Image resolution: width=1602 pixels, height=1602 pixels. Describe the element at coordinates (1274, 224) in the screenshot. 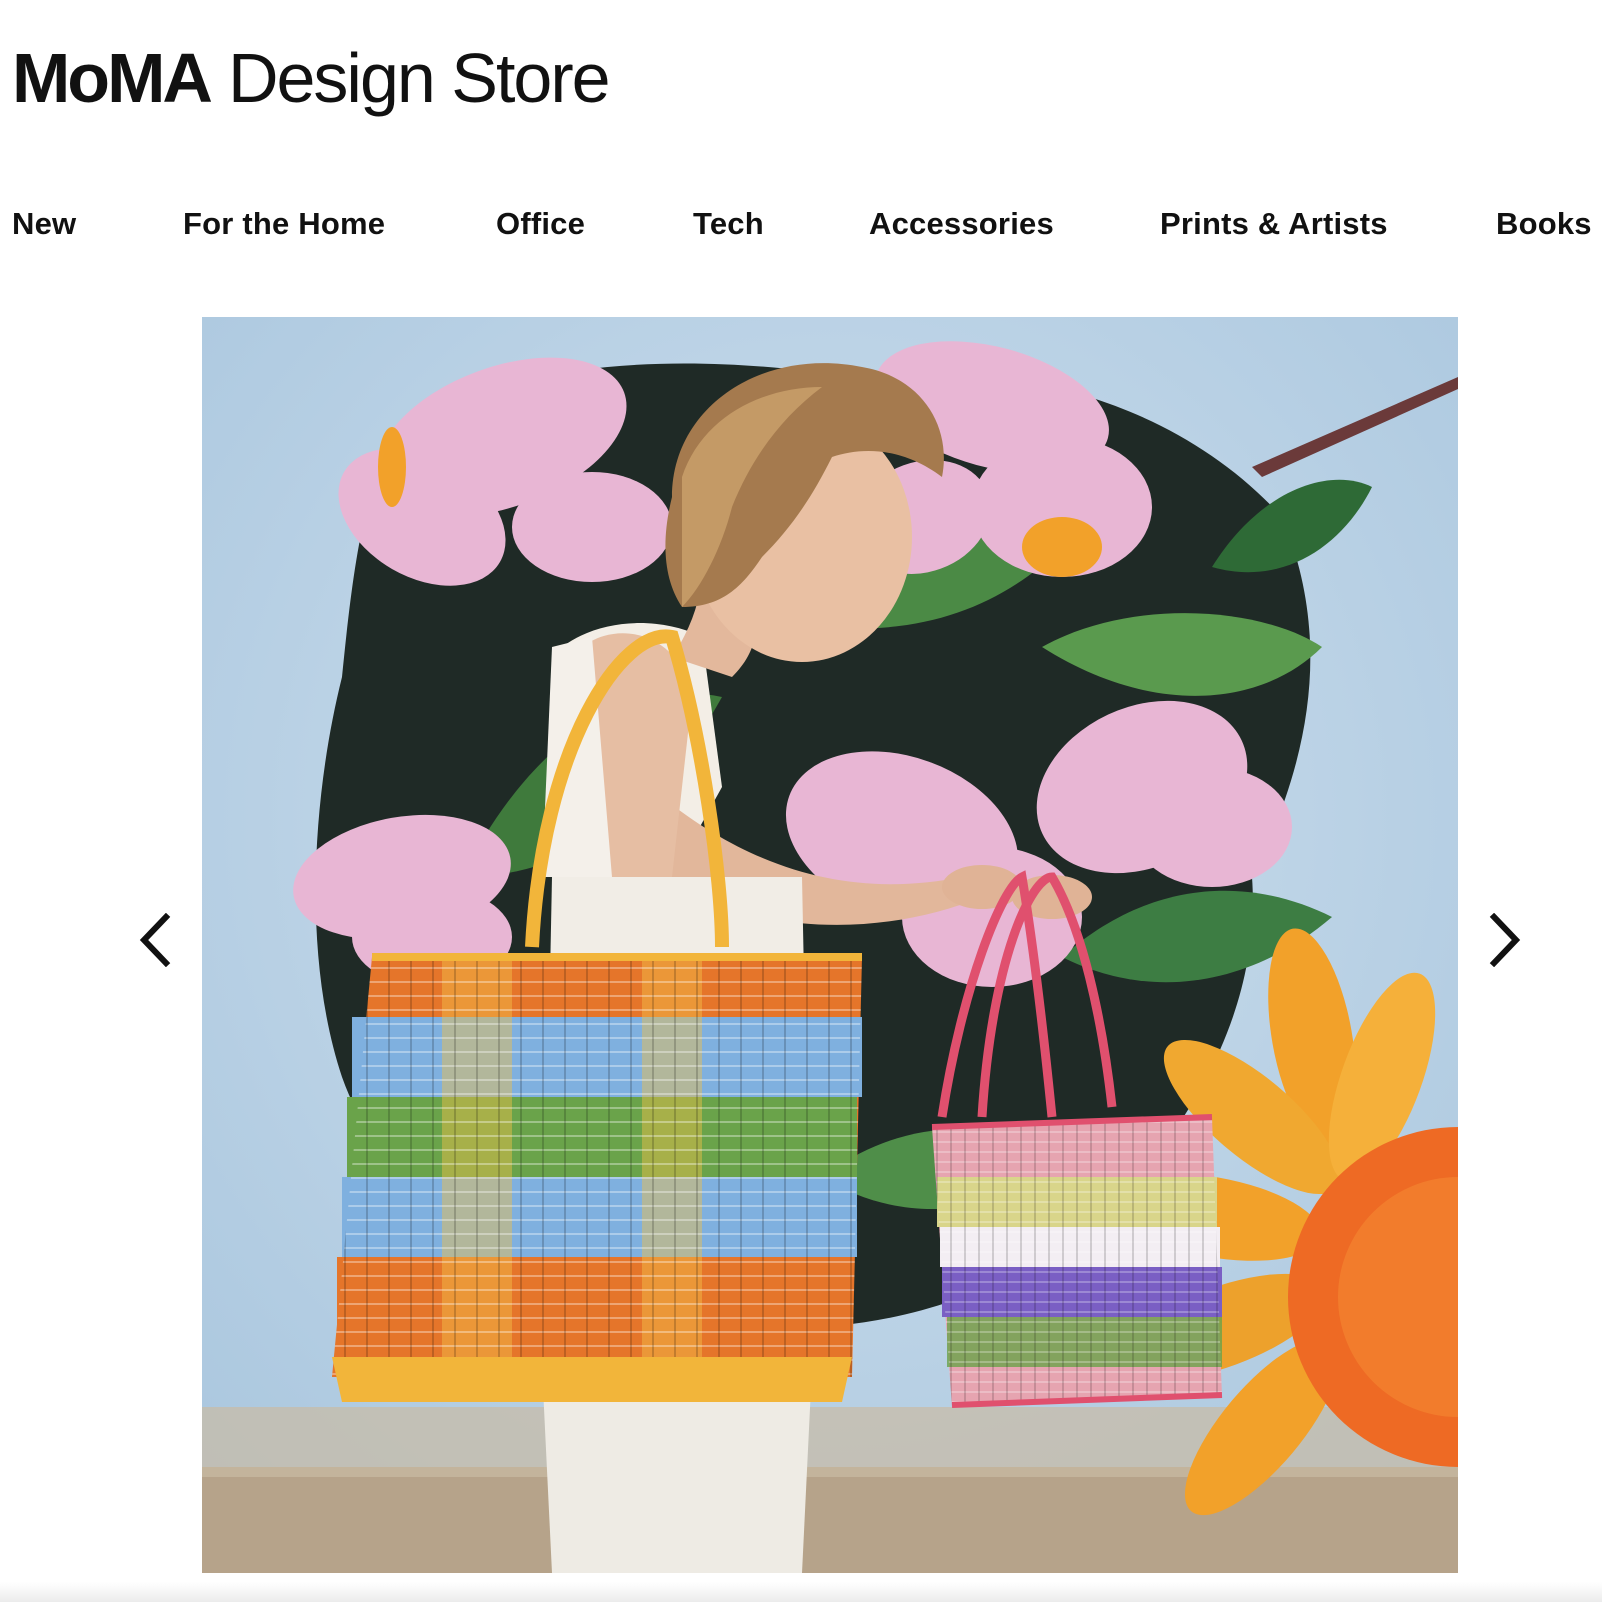

I see `nav-item-prints-artists: Prints & Artists` at that location.